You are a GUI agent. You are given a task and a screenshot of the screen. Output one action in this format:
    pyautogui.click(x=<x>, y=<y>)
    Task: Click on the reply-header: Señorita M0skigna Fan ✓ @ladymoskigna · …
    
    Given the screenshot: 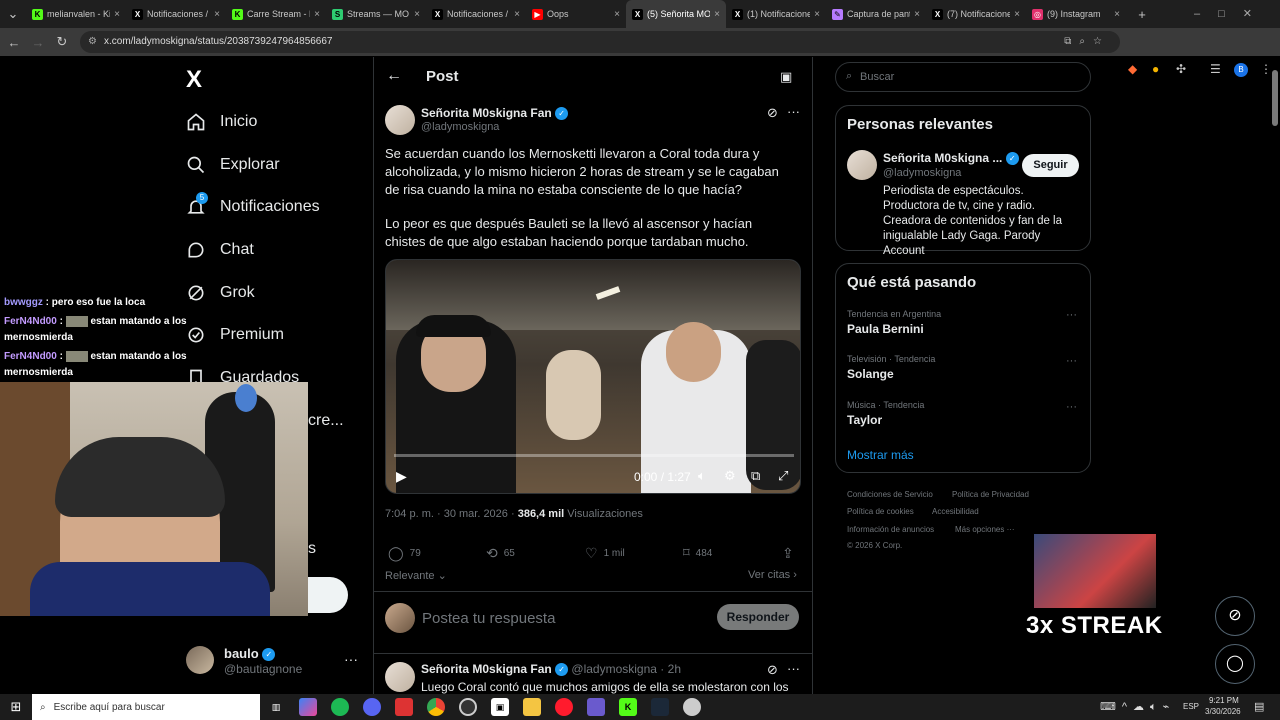 What is the action you would take?
    pyautogui.click(x=551, y=669)
    